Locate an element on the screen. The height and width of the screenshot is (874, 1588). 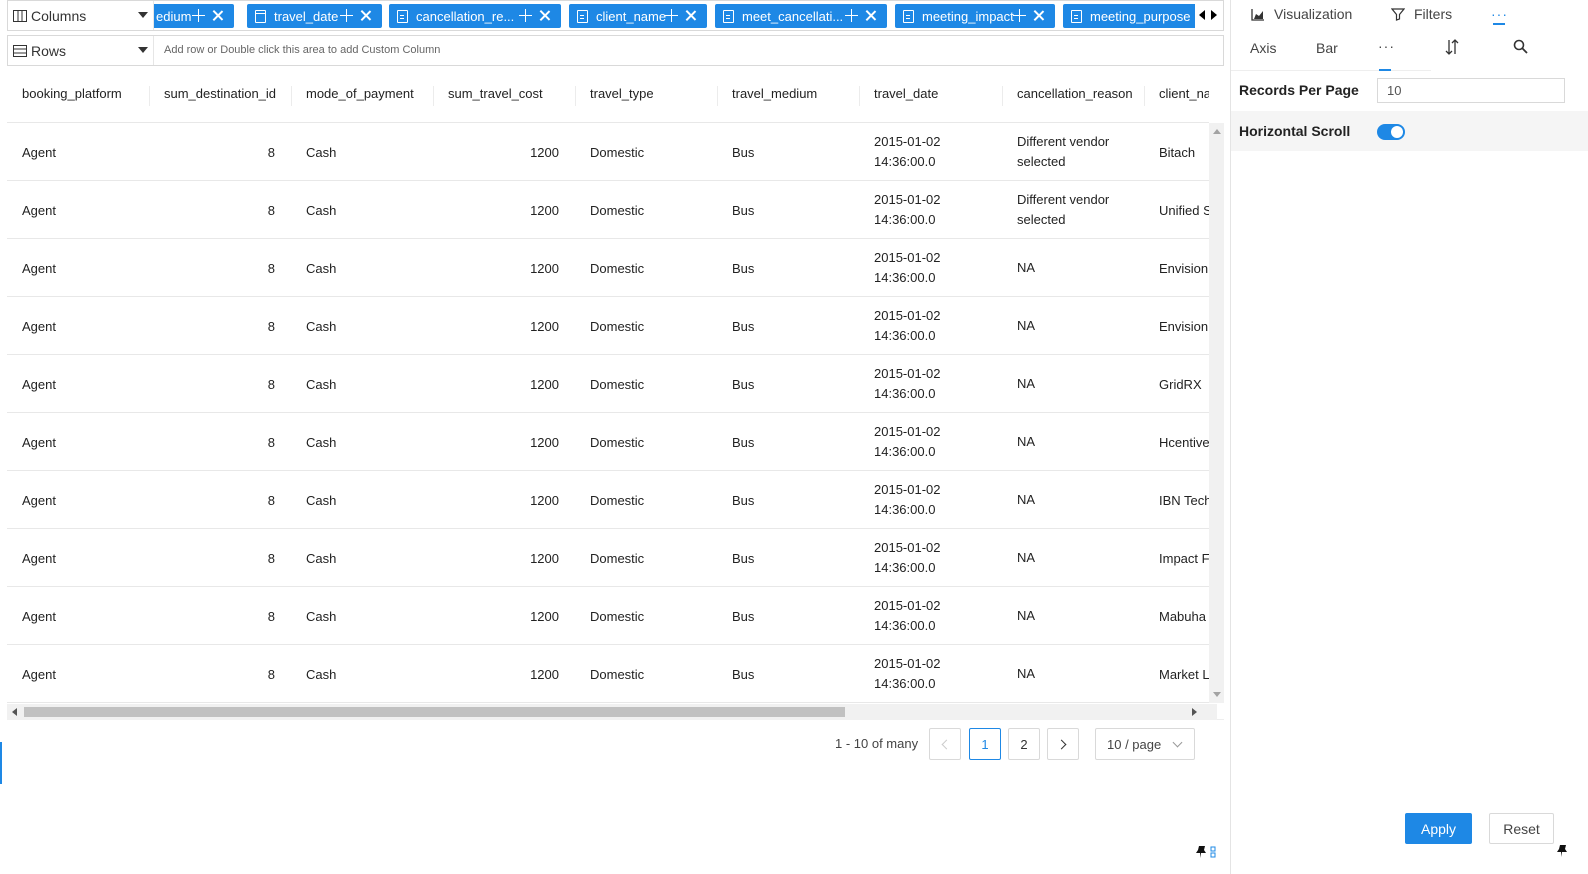
table-cell: NA is located at coordinates (1026, 673).